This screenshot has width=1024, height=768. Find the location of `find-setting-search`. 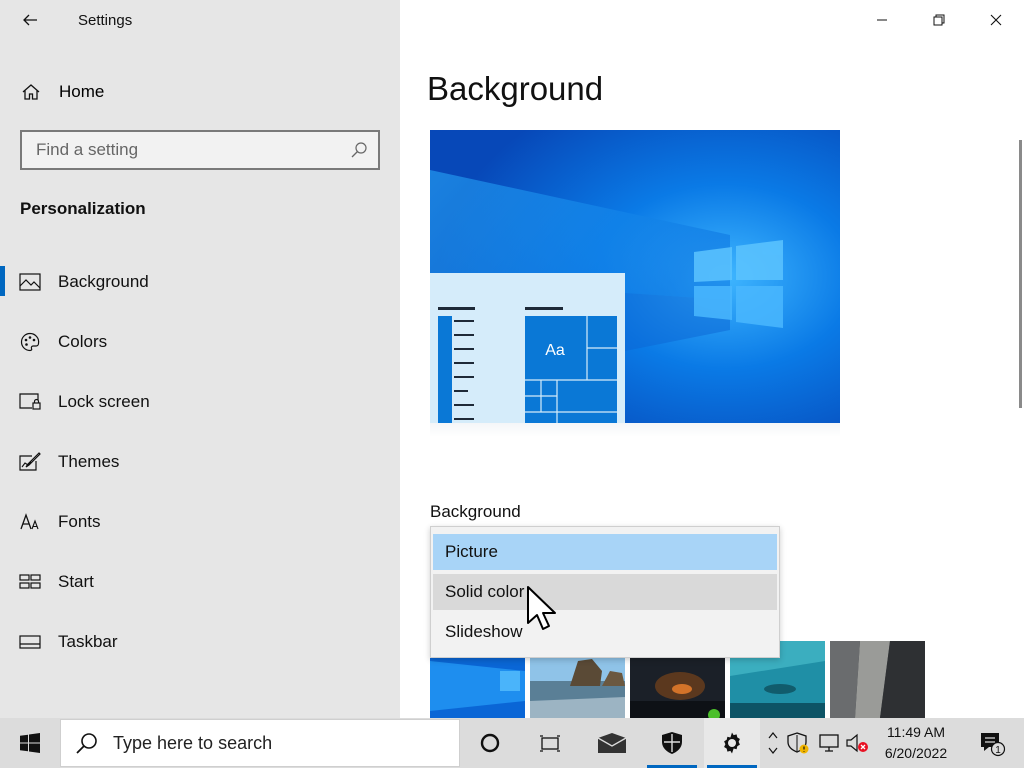

find-setting-search is located at coordinates (200, 150).